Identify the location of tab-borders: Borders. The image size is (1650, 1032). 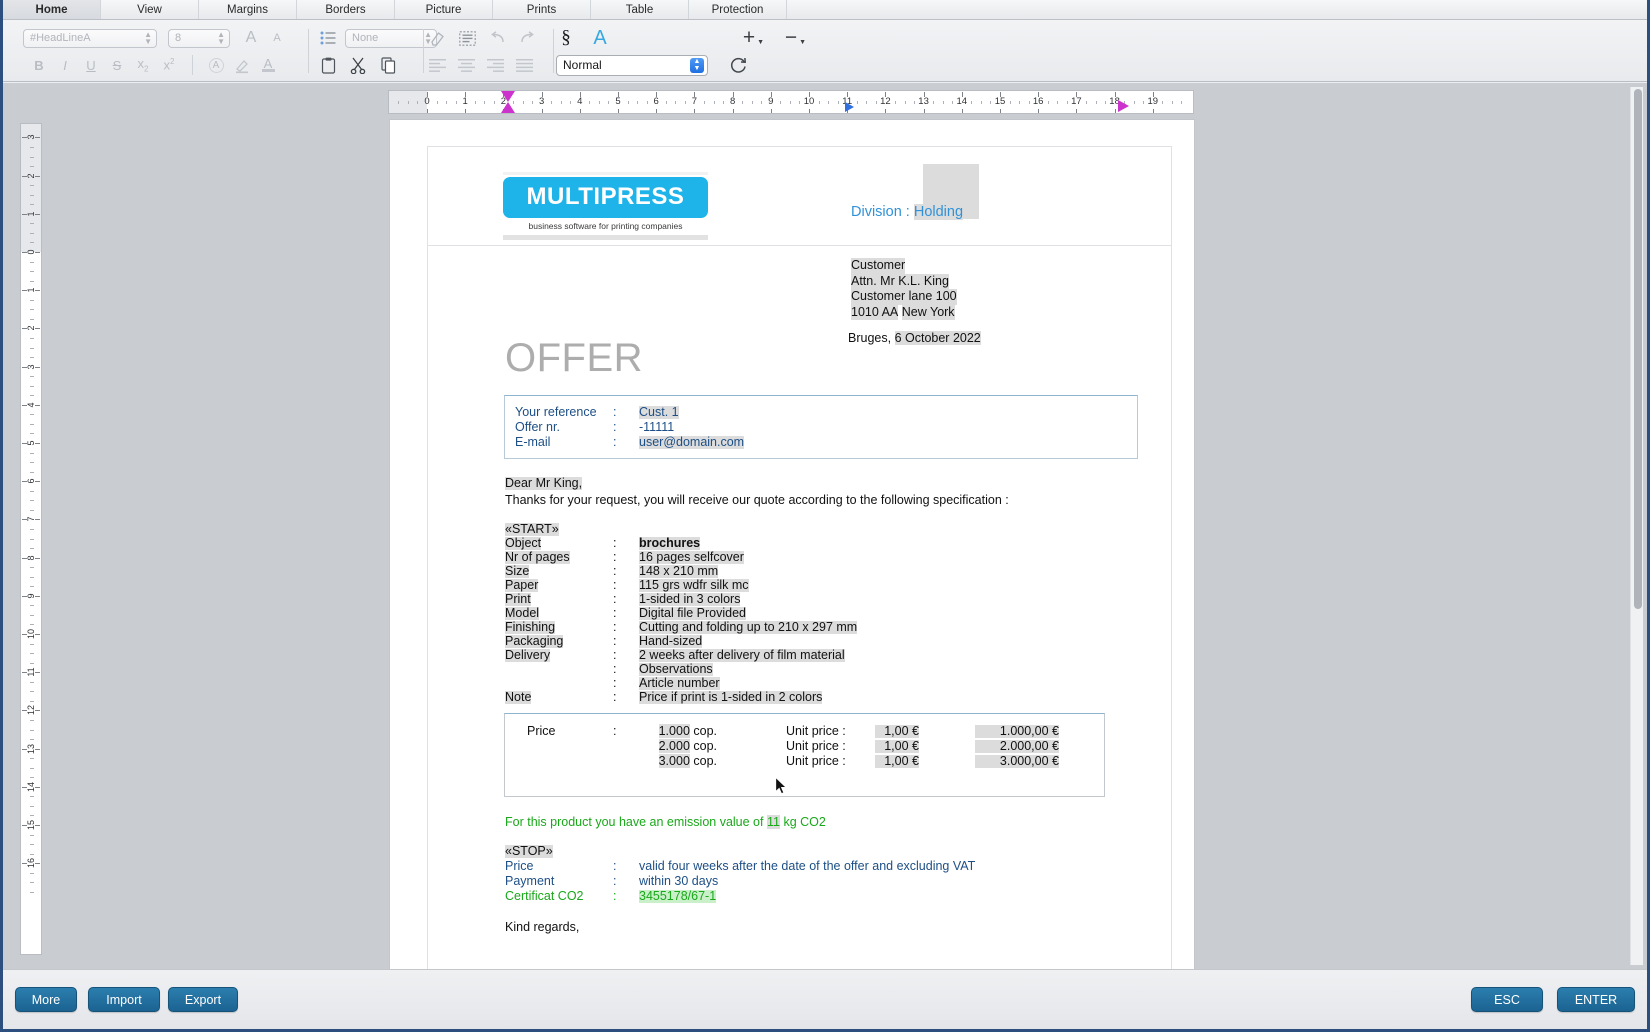
(346, 9).